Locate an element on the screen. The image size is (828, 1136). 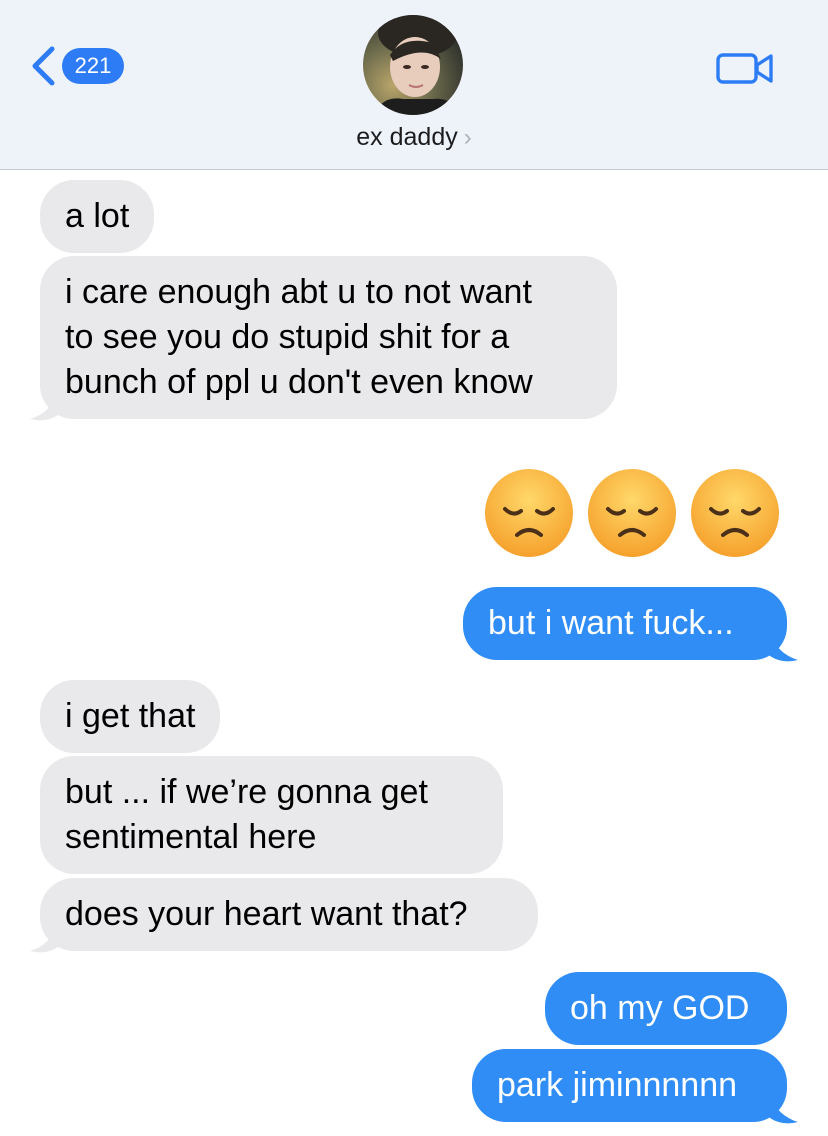
message-text: park jiminnnnnn is located at coordinates (617, 1085).